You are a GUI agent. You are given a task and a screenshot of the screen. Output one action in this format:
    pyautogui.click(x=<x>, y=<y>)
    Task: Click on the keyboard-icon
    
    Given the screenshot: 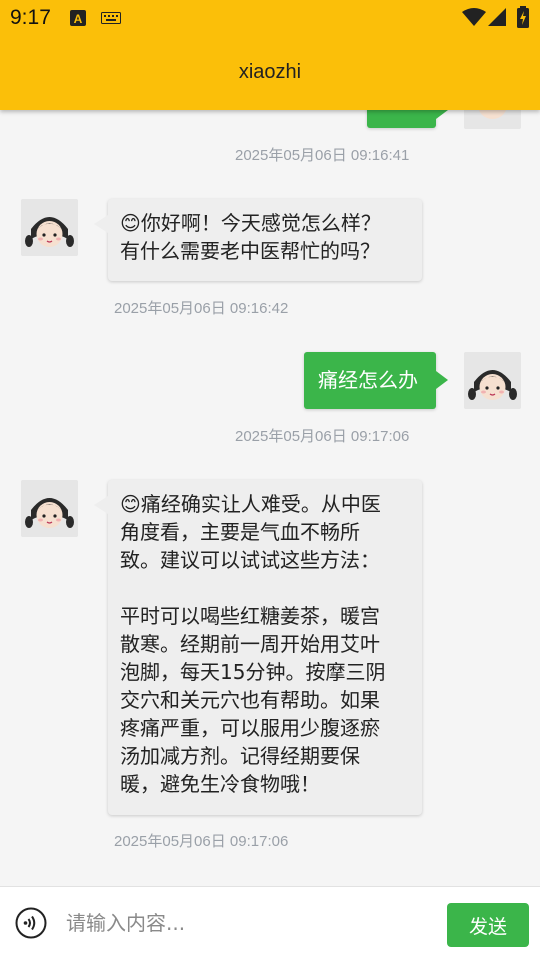 What is the action you would take?
    pyautogui.click(x=111, y=18)
    